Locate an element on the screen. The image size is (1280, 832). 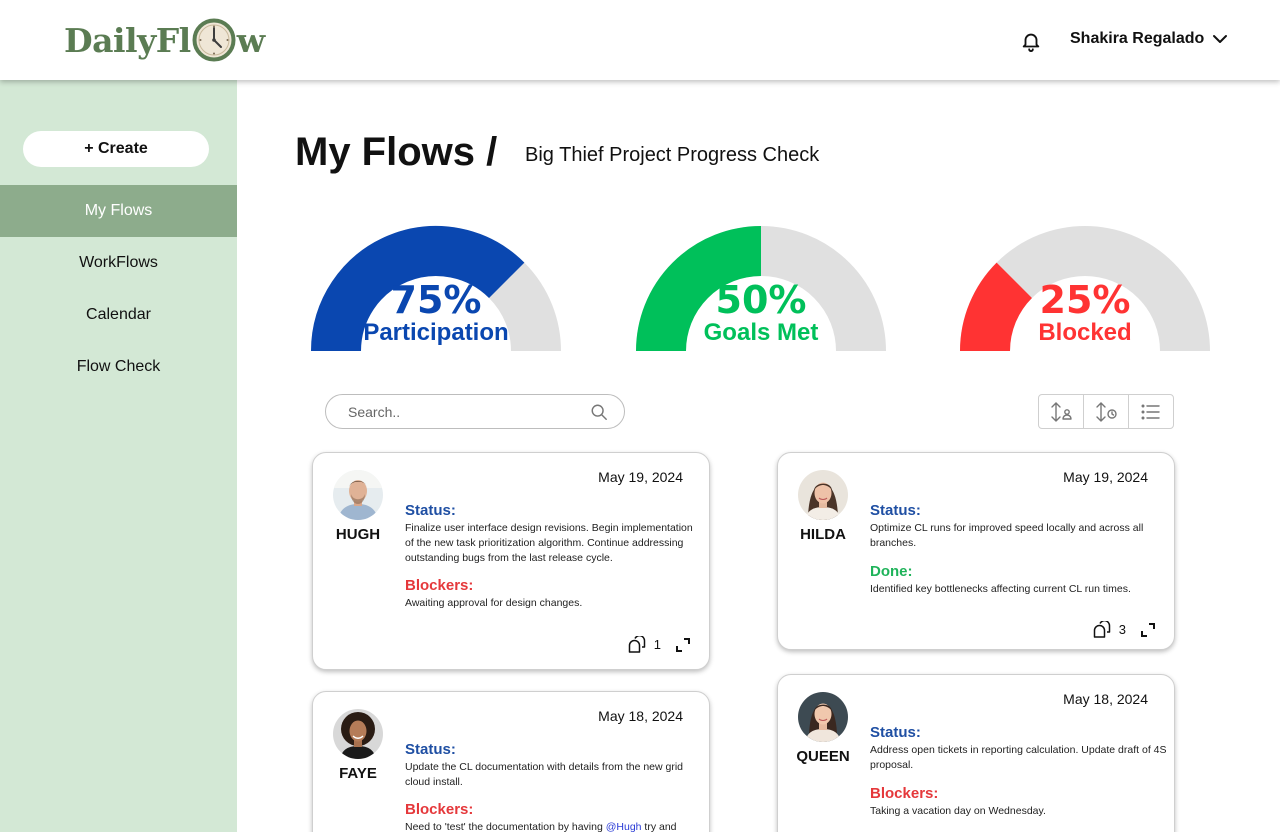
person-name: HILDA is located at coordinates (823, 534).